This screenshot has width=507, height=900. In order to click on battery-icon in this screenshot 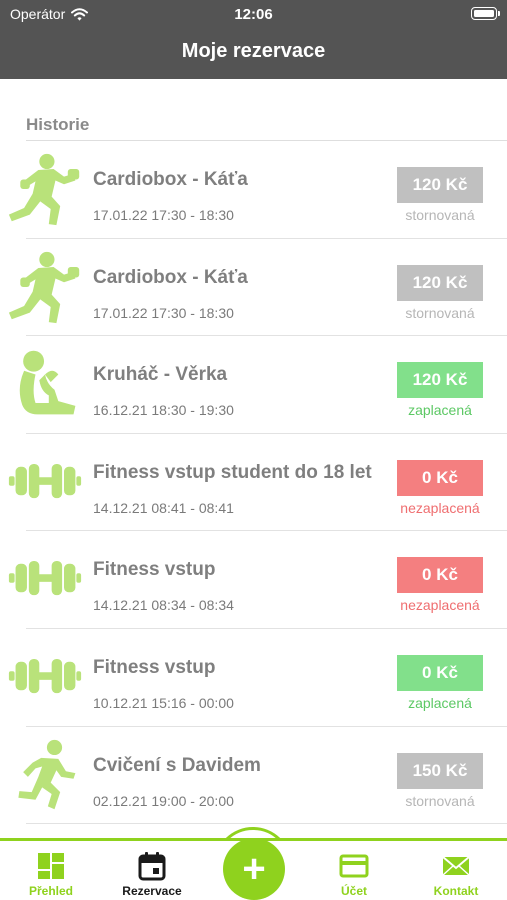, I will do `click(485, 13)`.